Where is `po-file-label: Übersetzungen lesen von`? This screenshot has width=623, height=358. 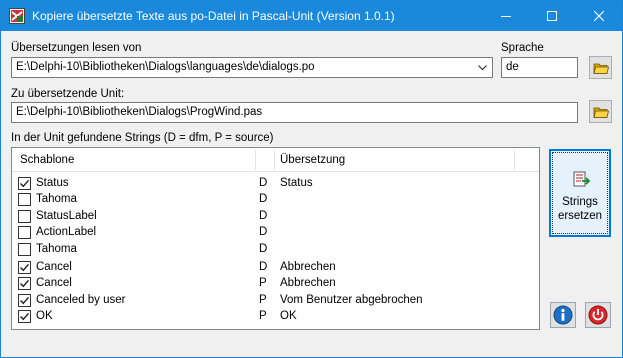 po-file-label: Übersetzungen lesen von is located at coordinates (76, 48).